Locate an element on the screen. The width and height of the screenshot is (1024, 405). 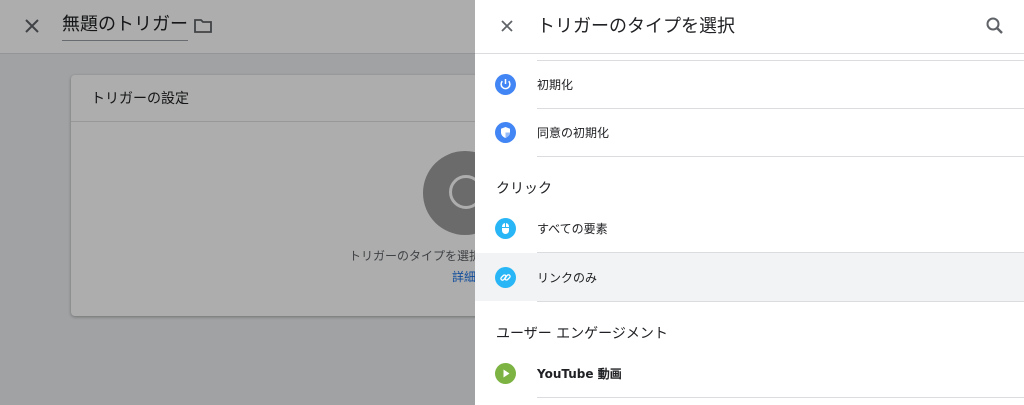
section-heading-click: クリック is located at coordinates (524, 189).